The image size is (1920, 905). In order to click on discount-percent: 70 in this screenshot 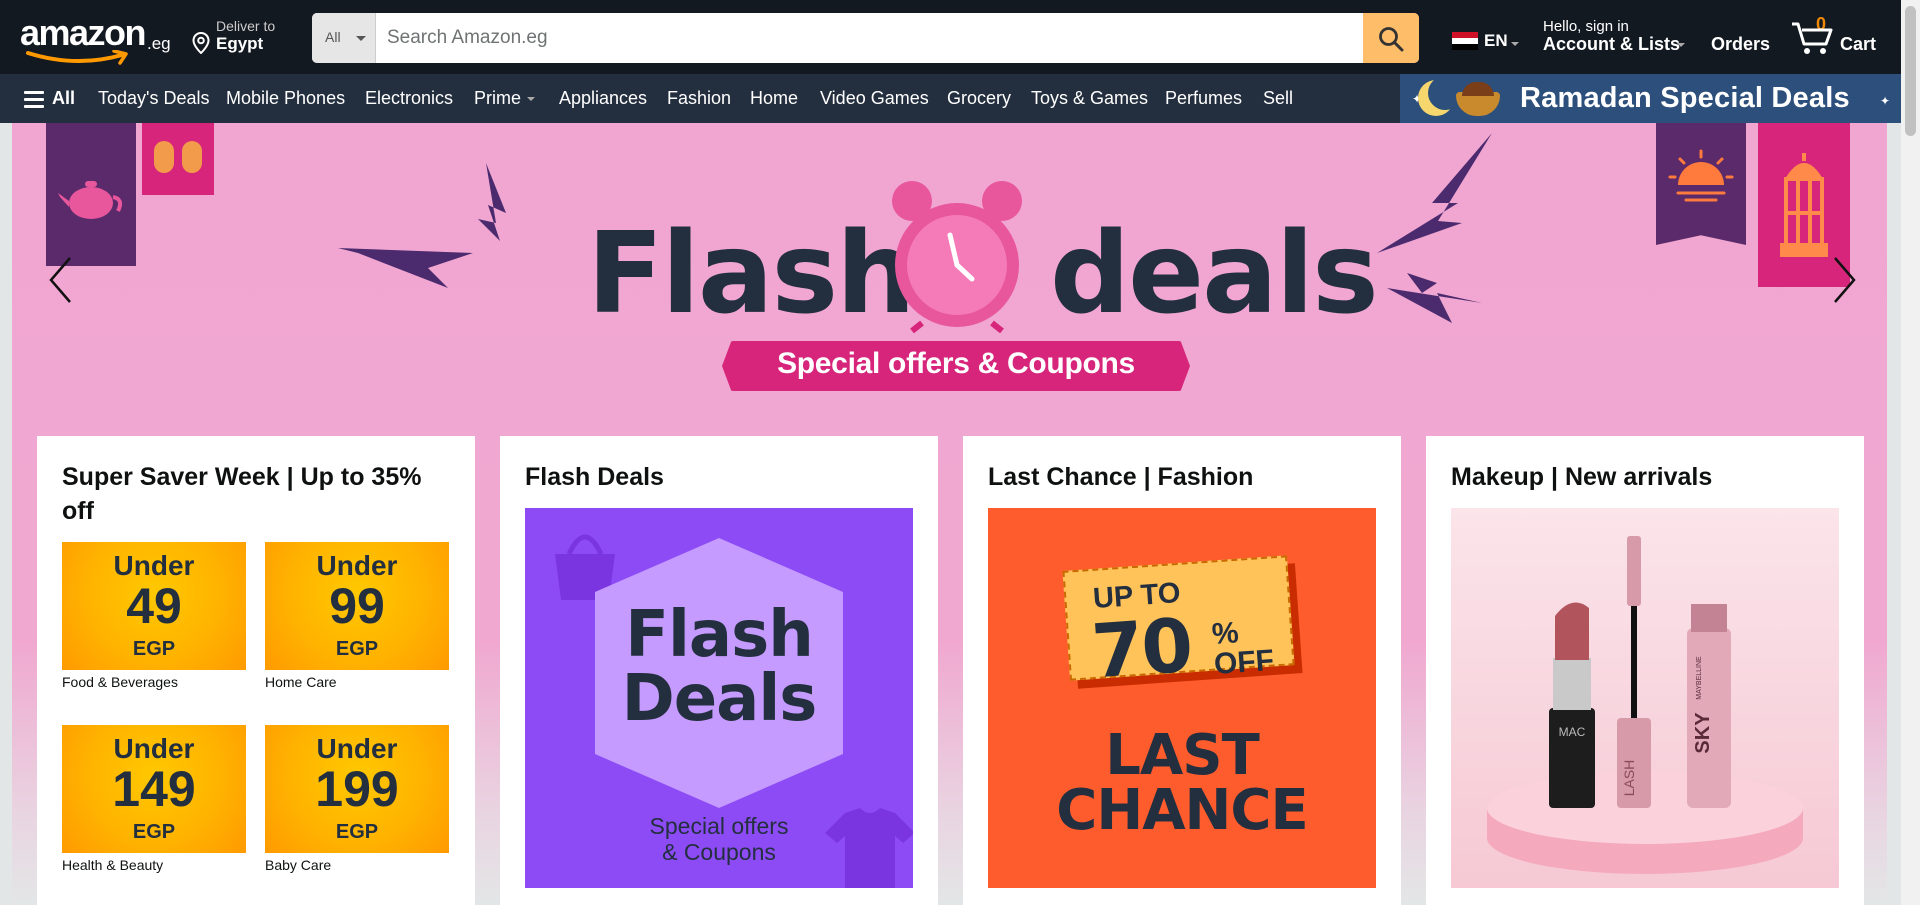, I will do `click(1141, 649)`.